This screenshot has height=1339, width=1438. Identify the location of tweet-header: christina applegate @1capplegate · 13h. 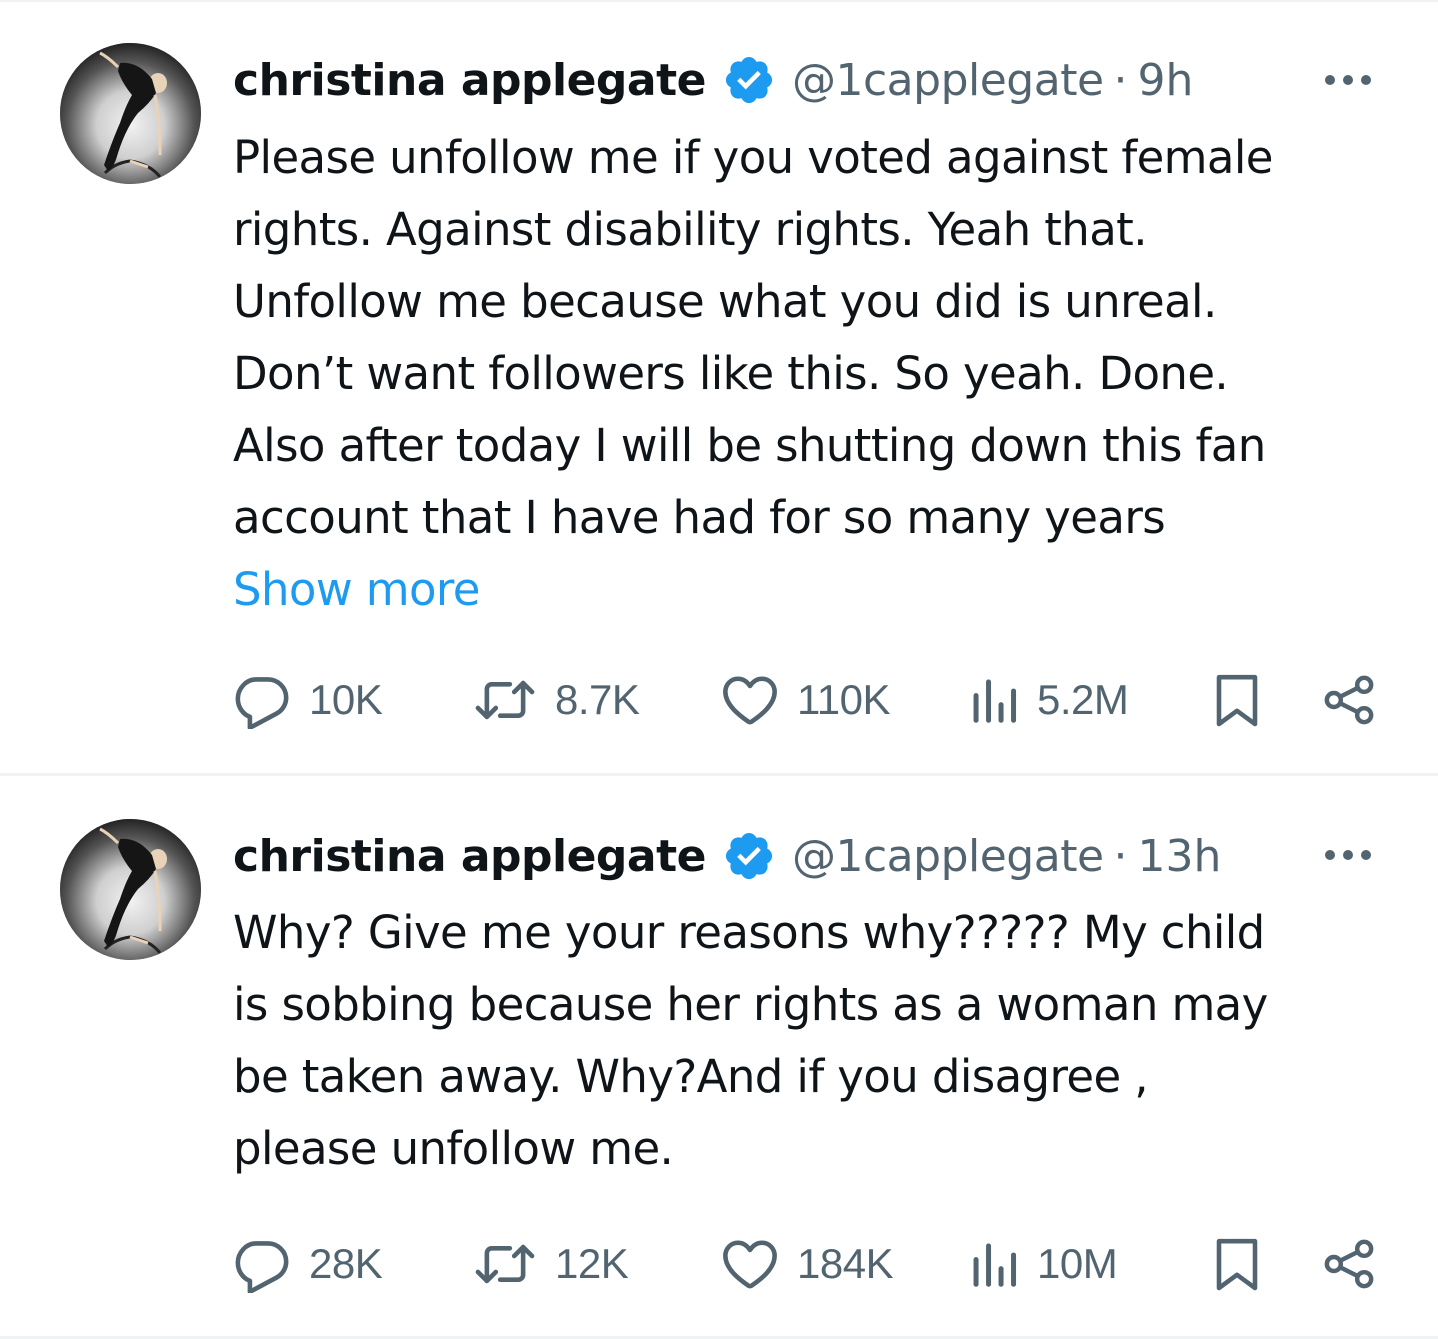
(727, 856).